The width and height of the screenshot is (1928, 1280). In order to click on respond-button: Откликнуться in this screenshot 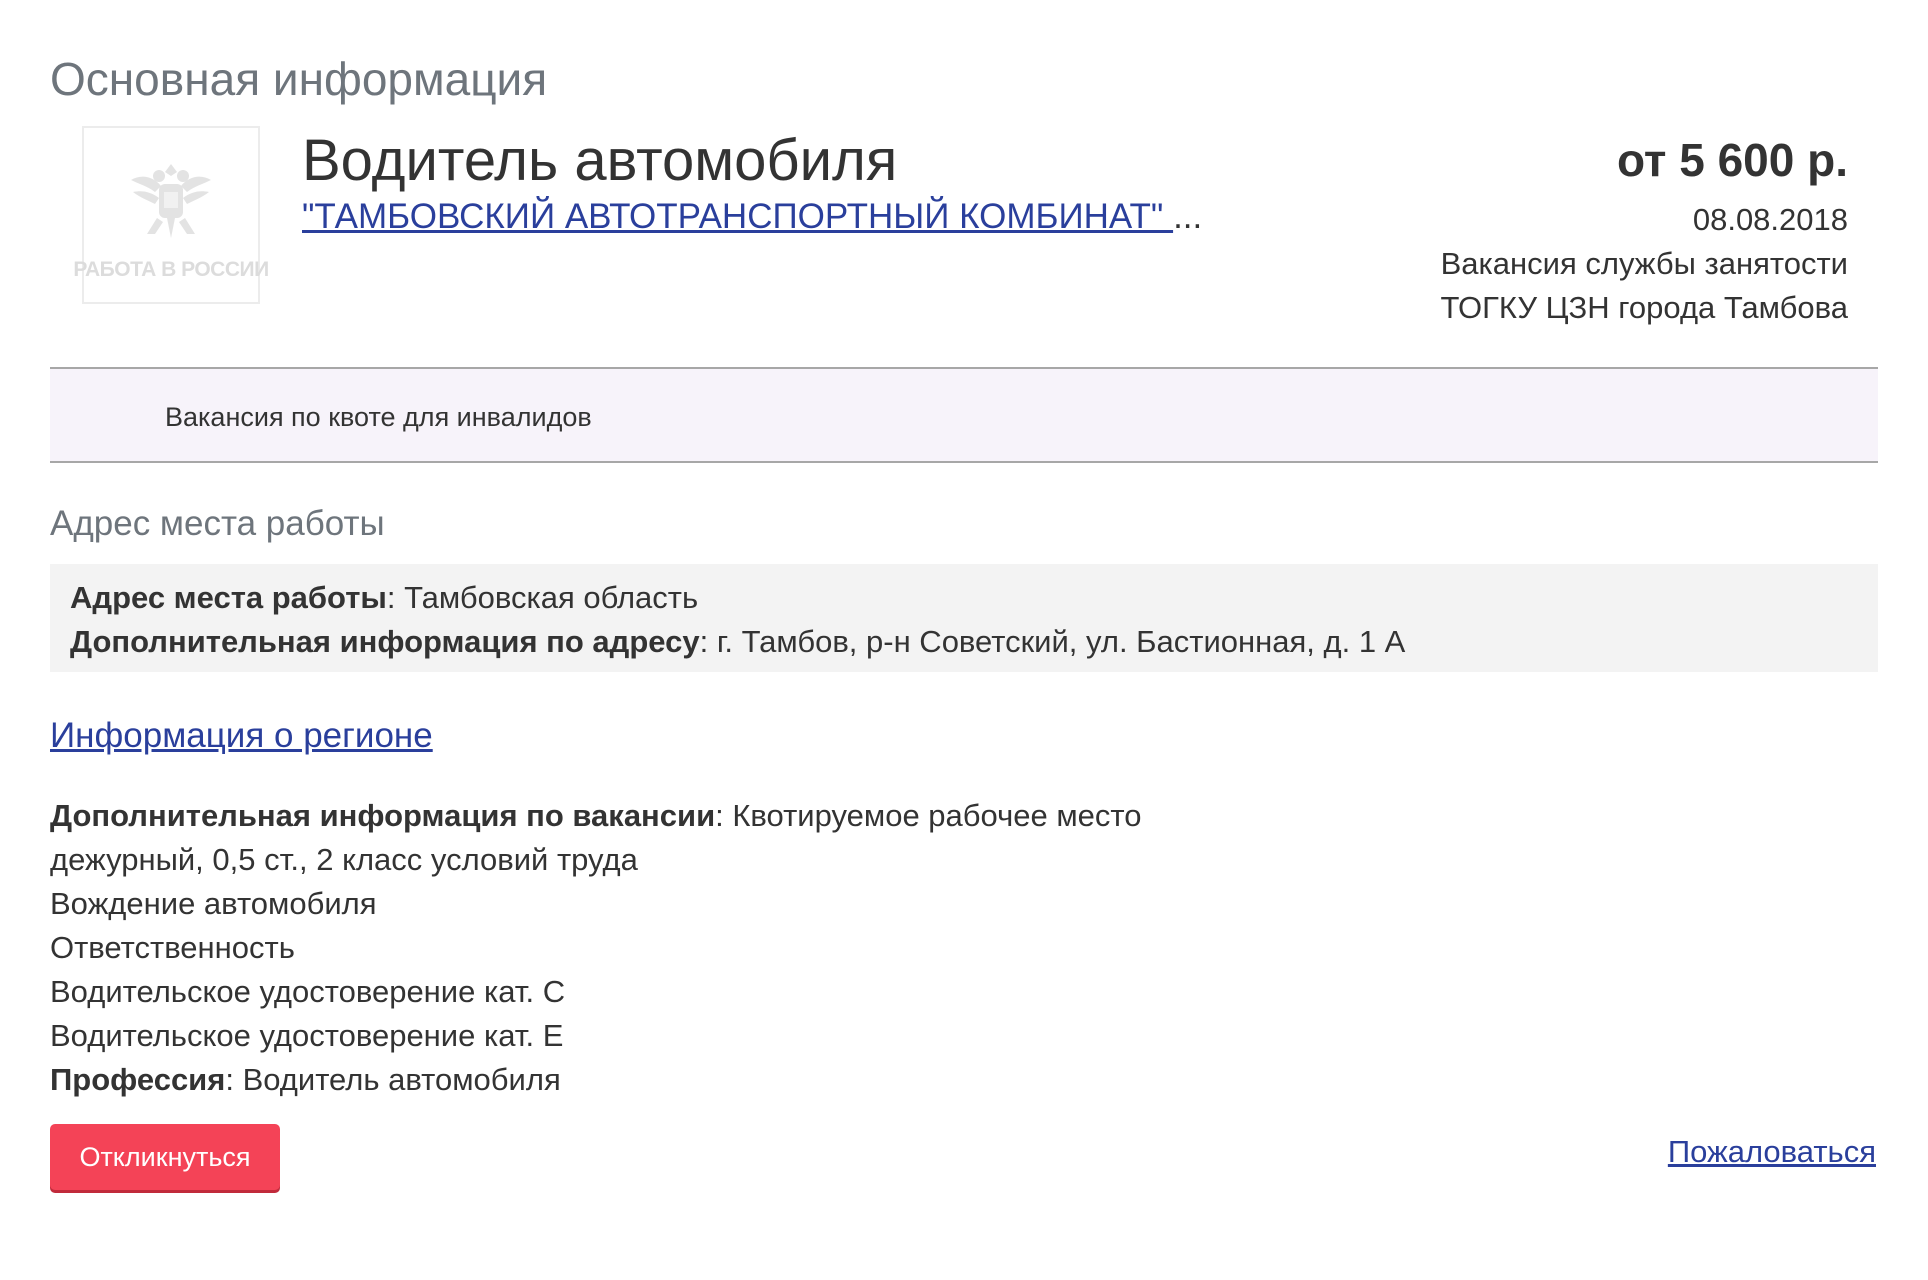, I will do `click(165, 1157)`.